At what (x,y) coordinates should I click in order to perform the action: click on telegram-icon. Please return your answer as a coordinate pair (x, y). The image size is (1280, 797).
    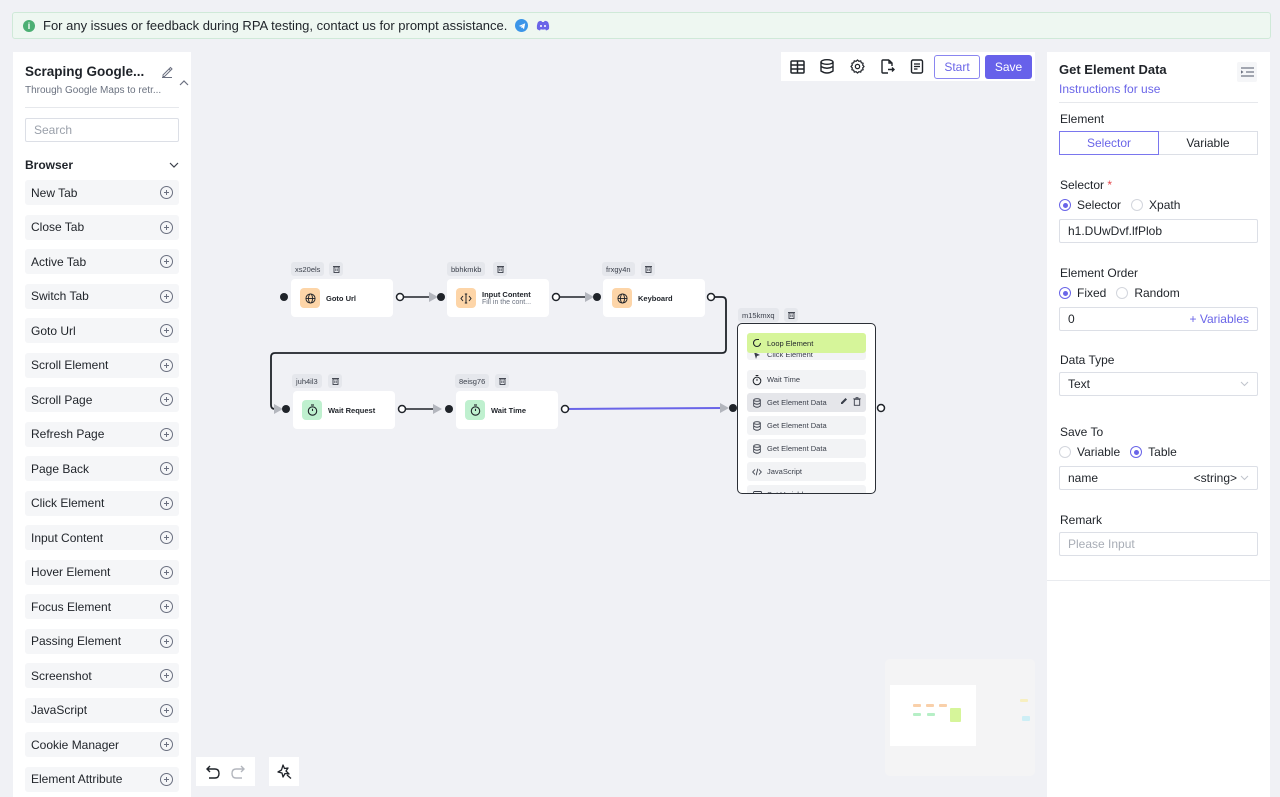
    Looking at the image, I should click on (522, 25).